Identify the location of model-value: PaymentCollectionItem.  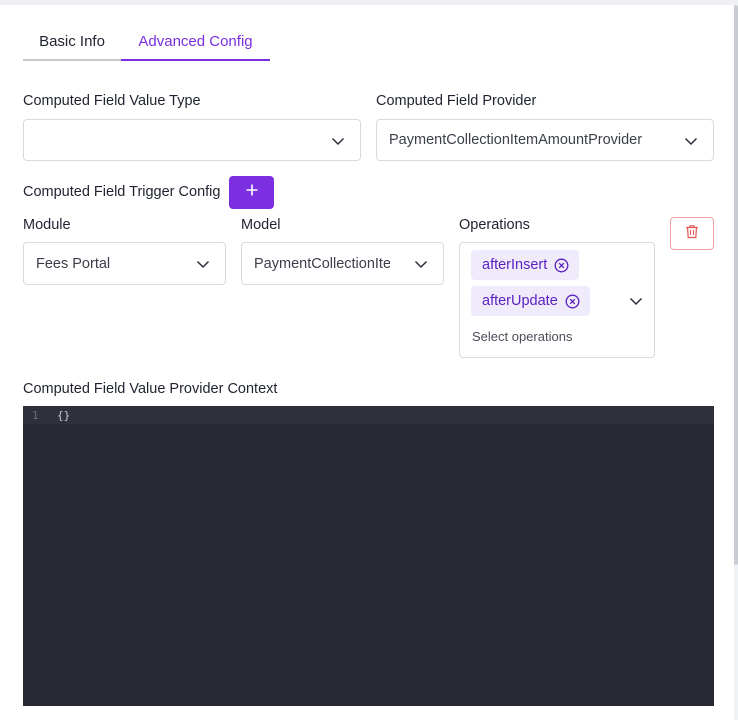
(322, 264).